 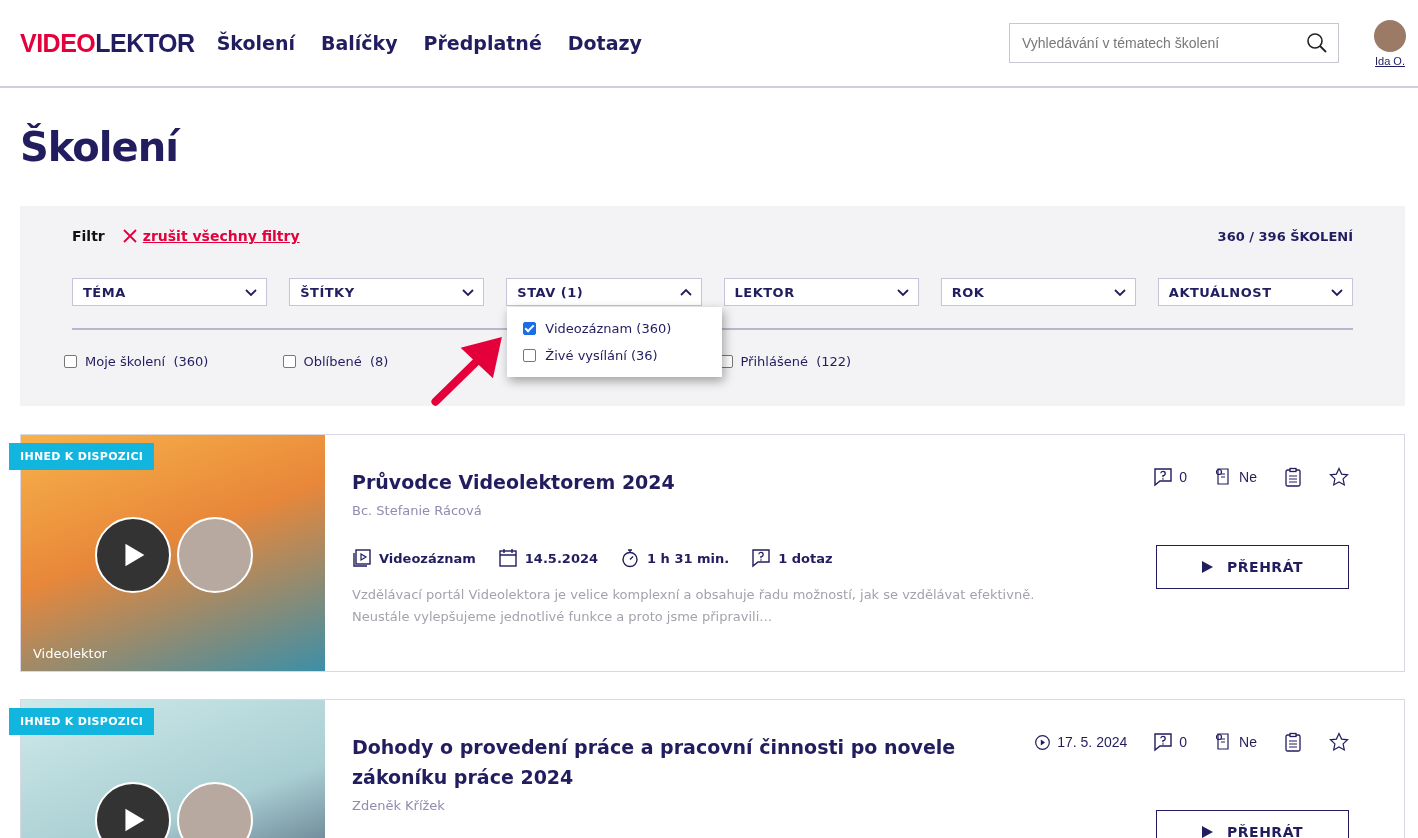 I want to click on course-detail: Videozáznam, so click(x=427, y=558).